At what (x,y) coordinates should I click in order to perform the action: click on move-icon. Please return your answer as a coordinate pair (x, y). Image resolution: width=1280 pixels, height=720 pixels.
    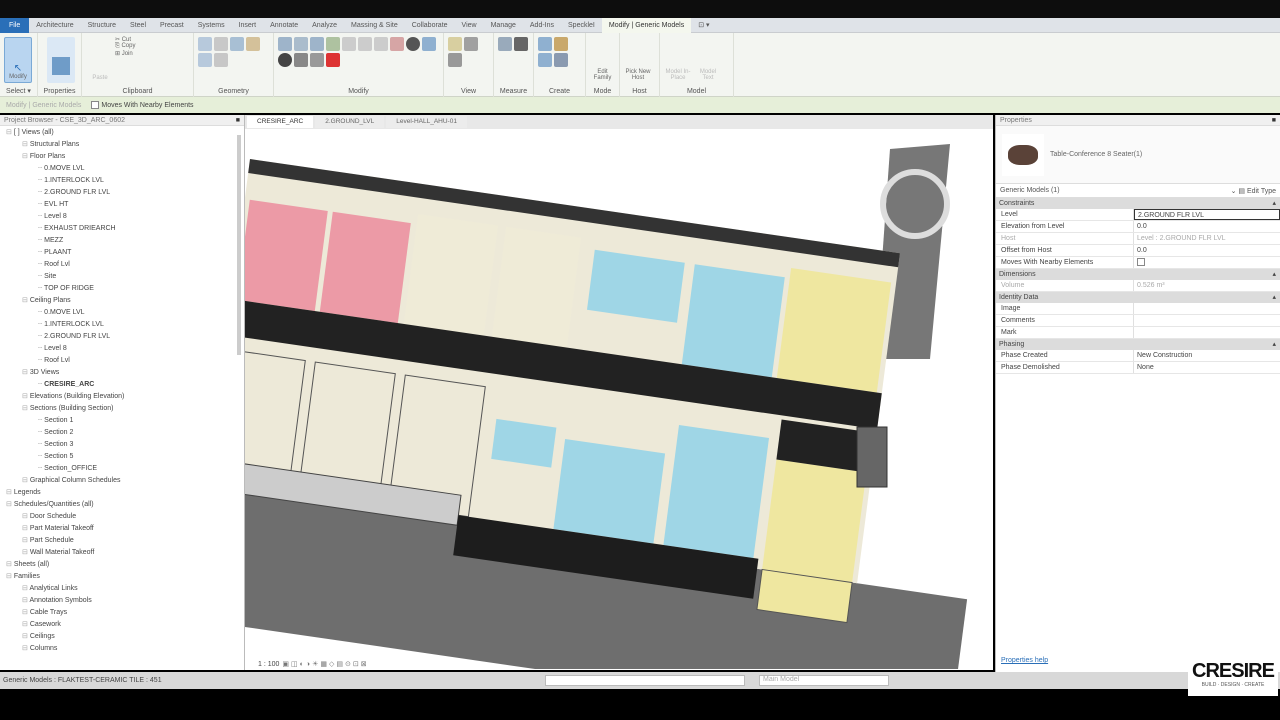
    Looking at the image, I should click on (413, 44).